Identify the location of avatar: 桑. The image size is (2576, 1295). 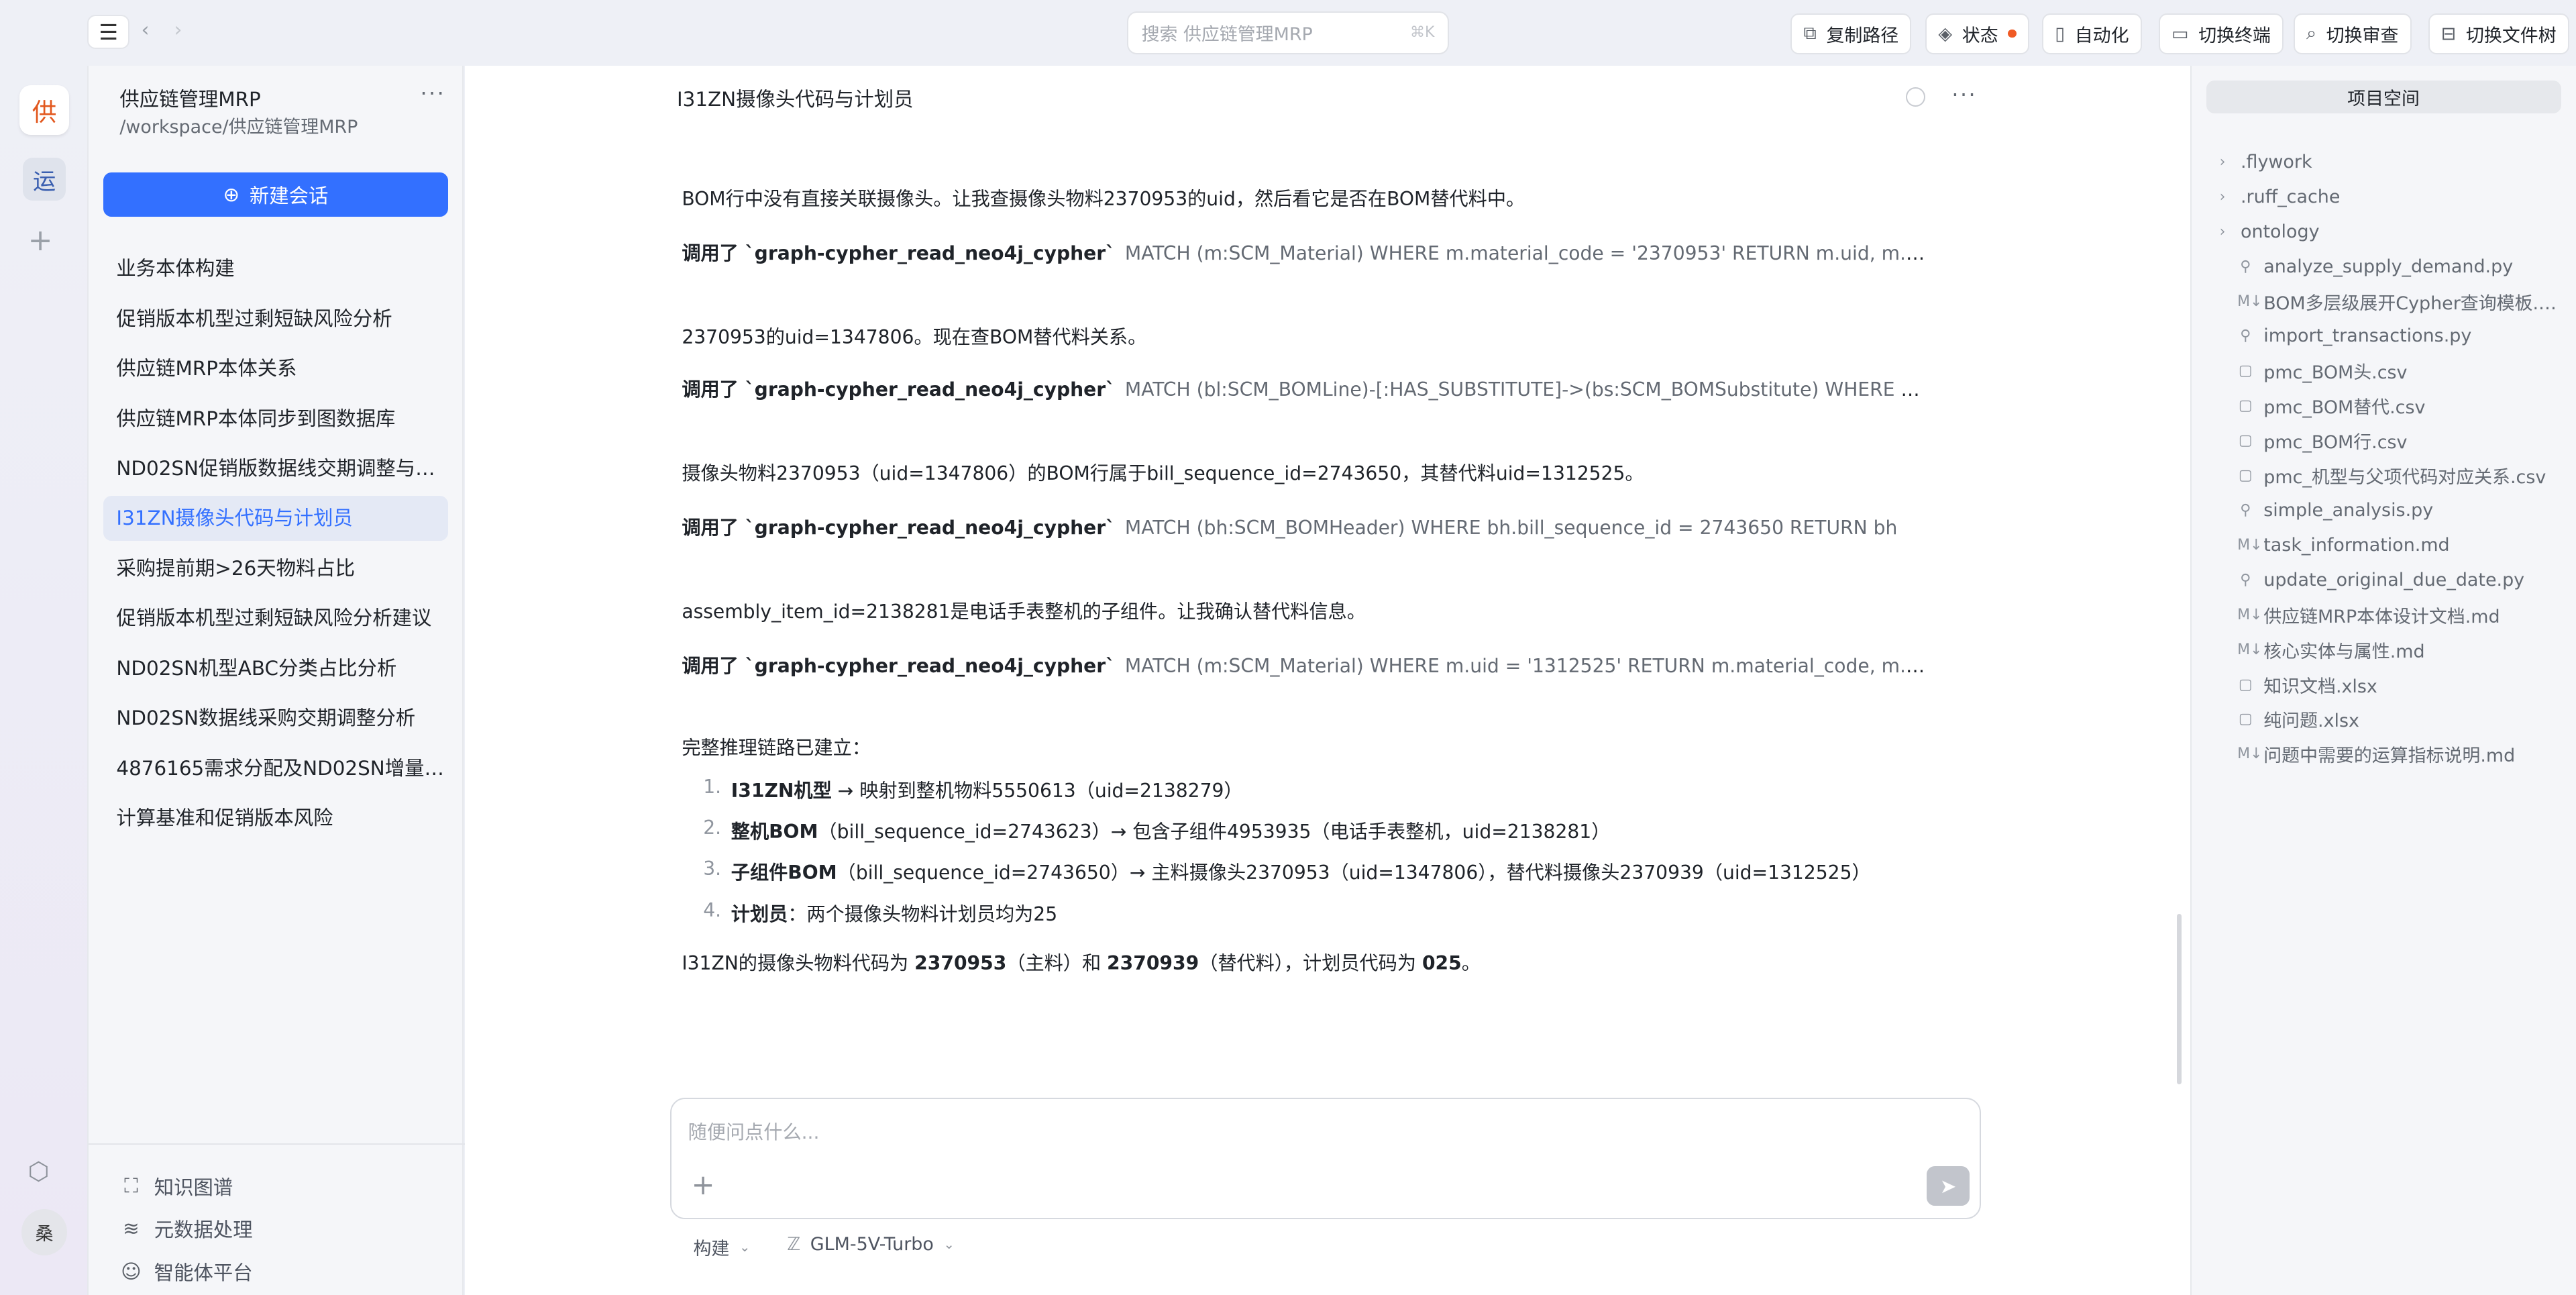
(44, 1232).